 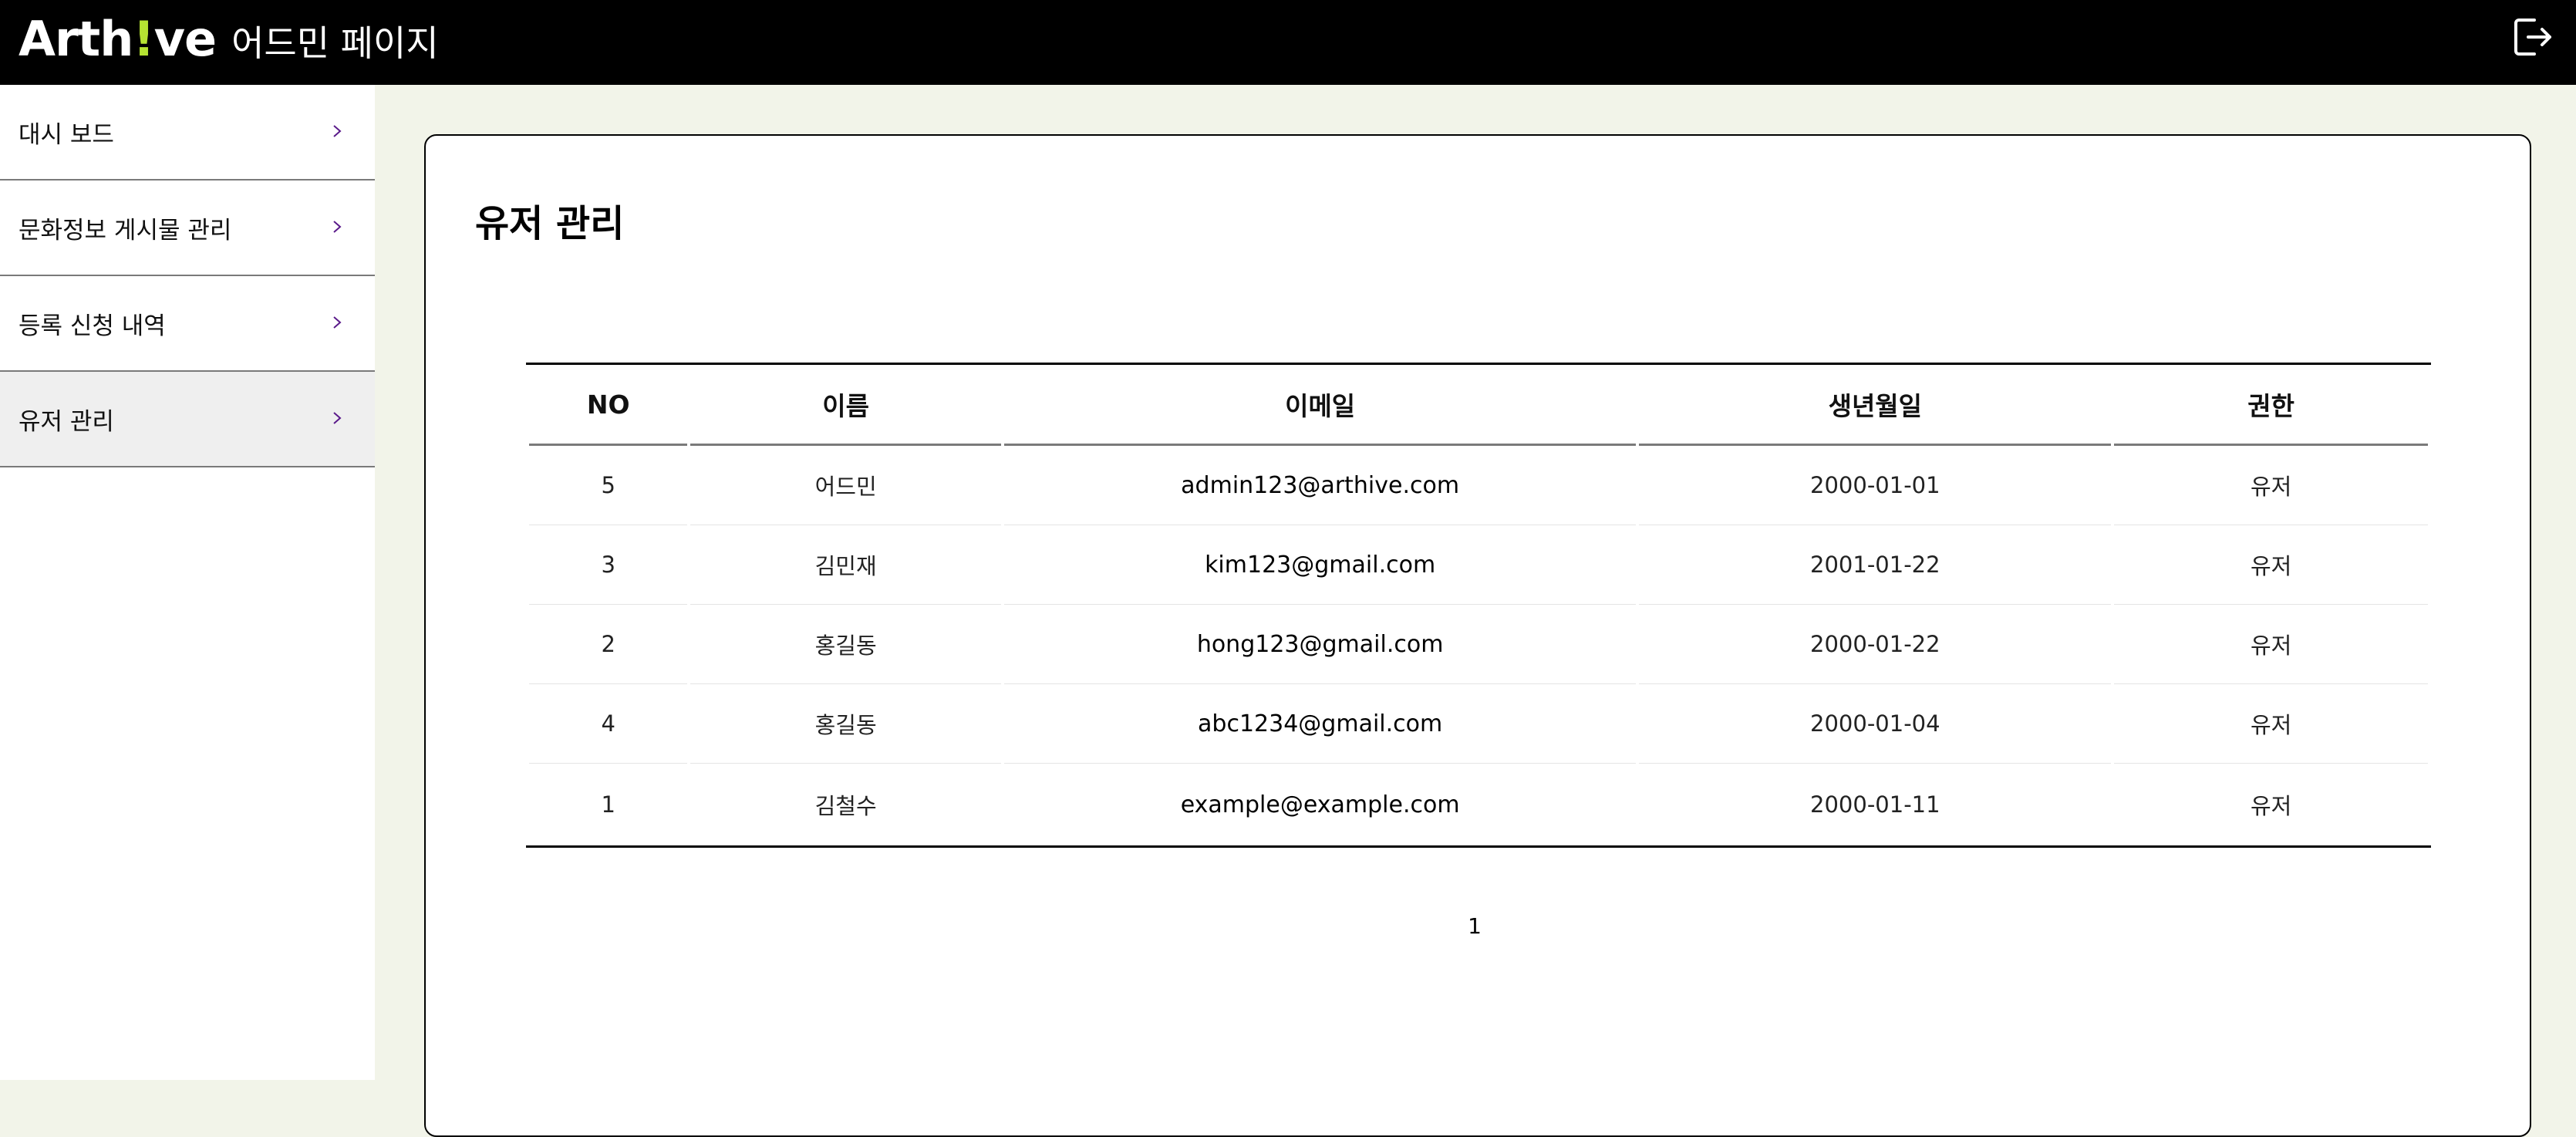 I want to click on cell-birthdate: 2000-01-11, so click(x=1875, y=805).